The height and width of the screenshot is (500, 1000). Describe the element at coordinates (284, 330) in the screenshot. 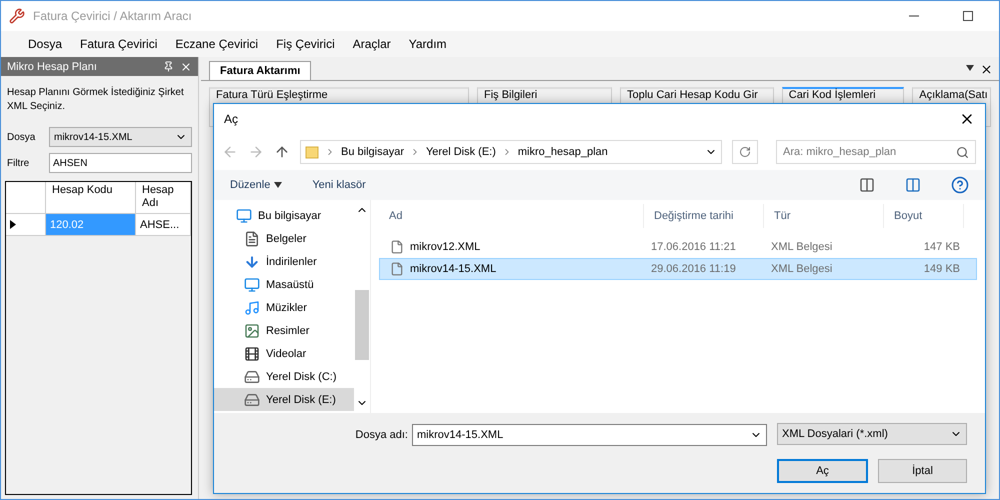

I see `nav-item: Resimler` at that location.